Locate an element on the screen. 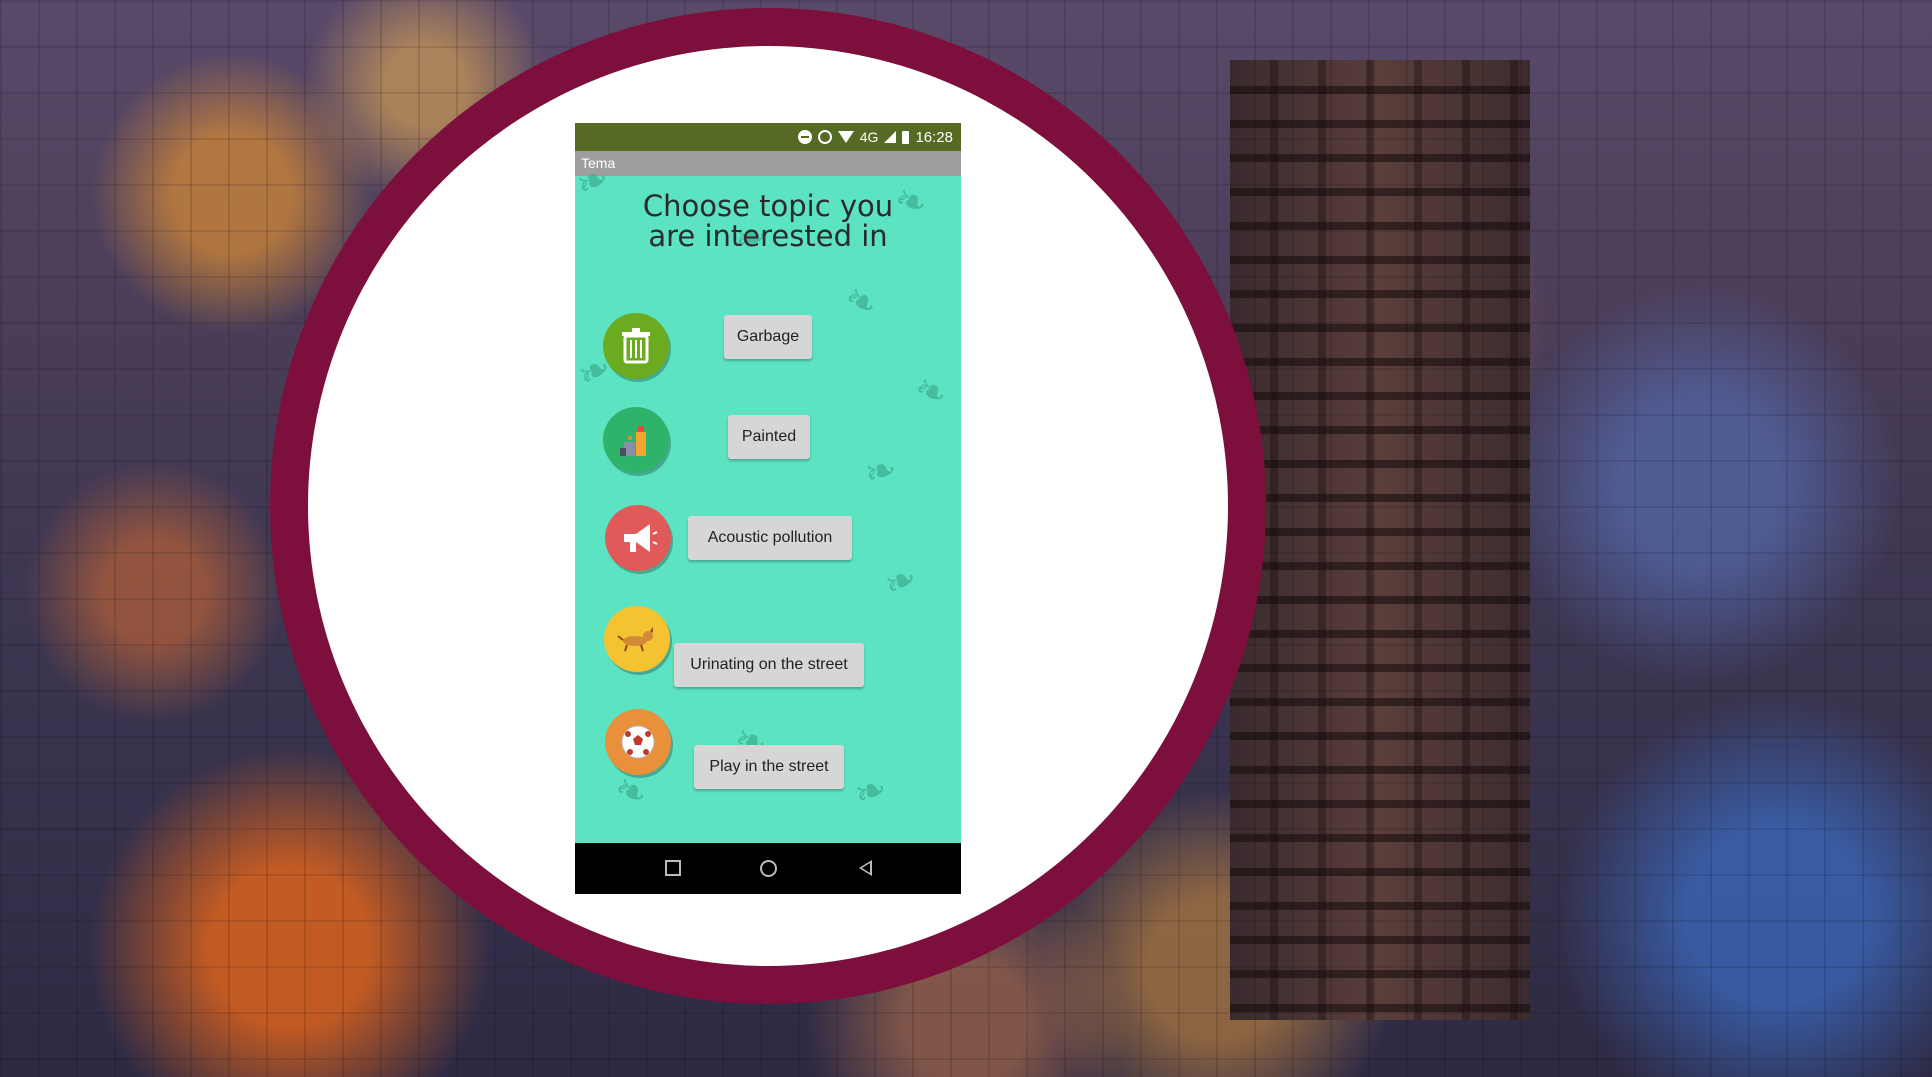 This screenshot has width=1932, height=1077. spray-paint-icon is located at coordinates (636, 440).